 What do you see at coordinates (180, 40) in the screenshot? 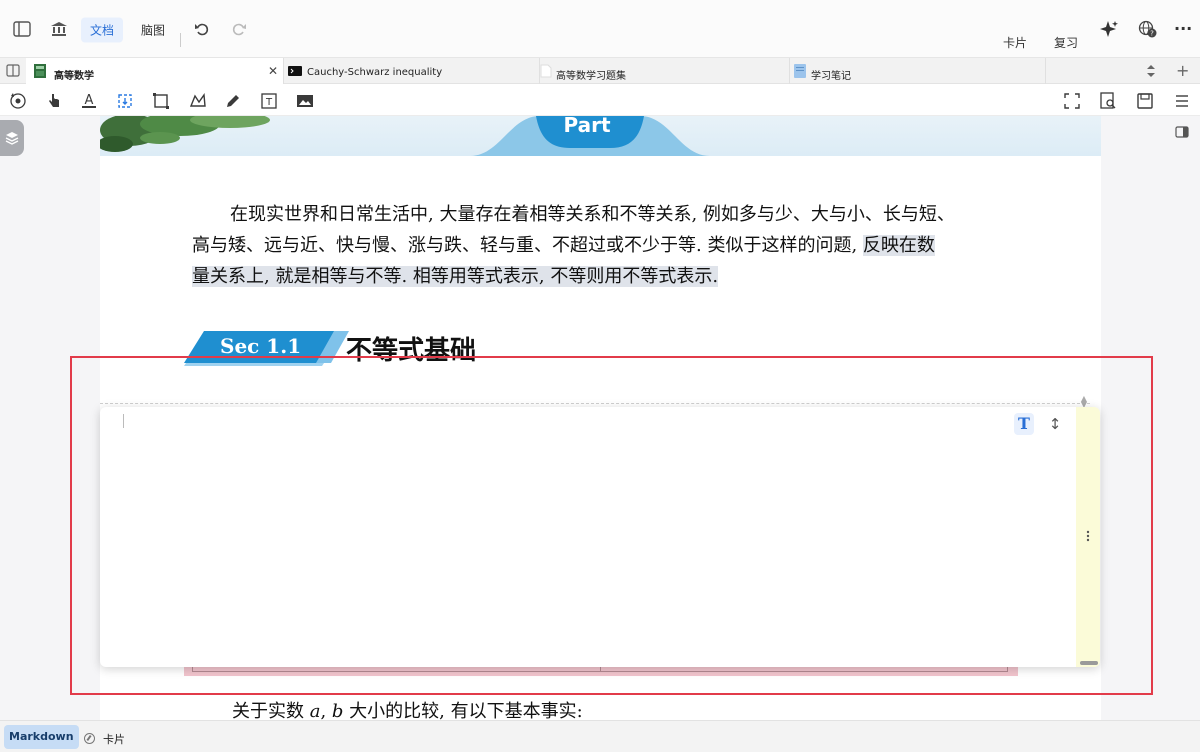
I see `toolbar-divider` at bounding box center [180, 40].